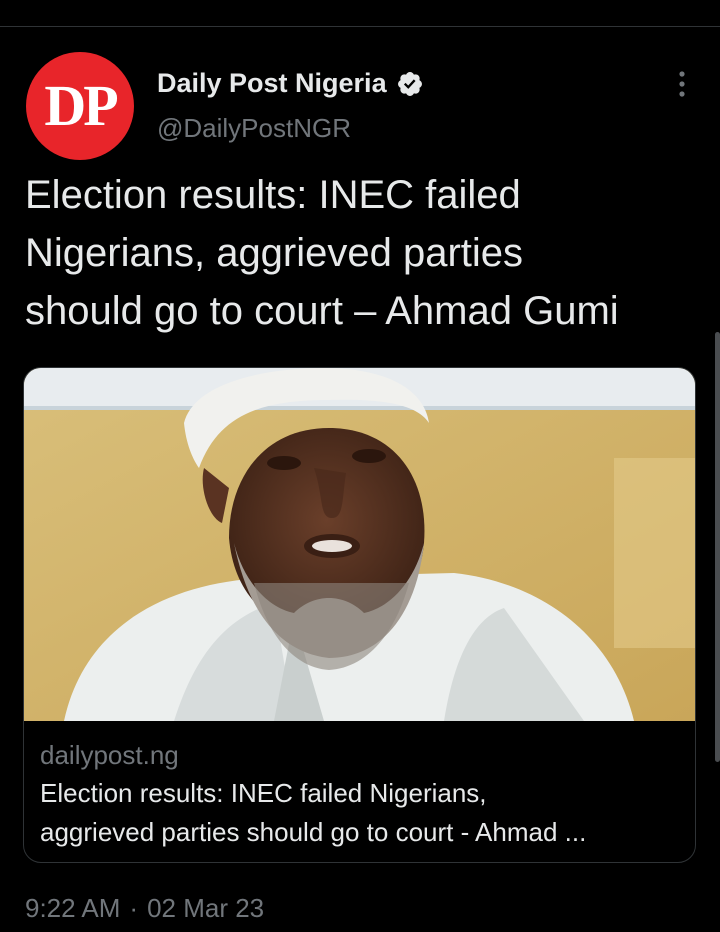 Image resolution: width=720 pixels, height=932 pixels. What do you see at coordinates (206, 908) in the screenshot?
I see `tweet-date: 02 Mar 23` at bounding box center [206, 908].